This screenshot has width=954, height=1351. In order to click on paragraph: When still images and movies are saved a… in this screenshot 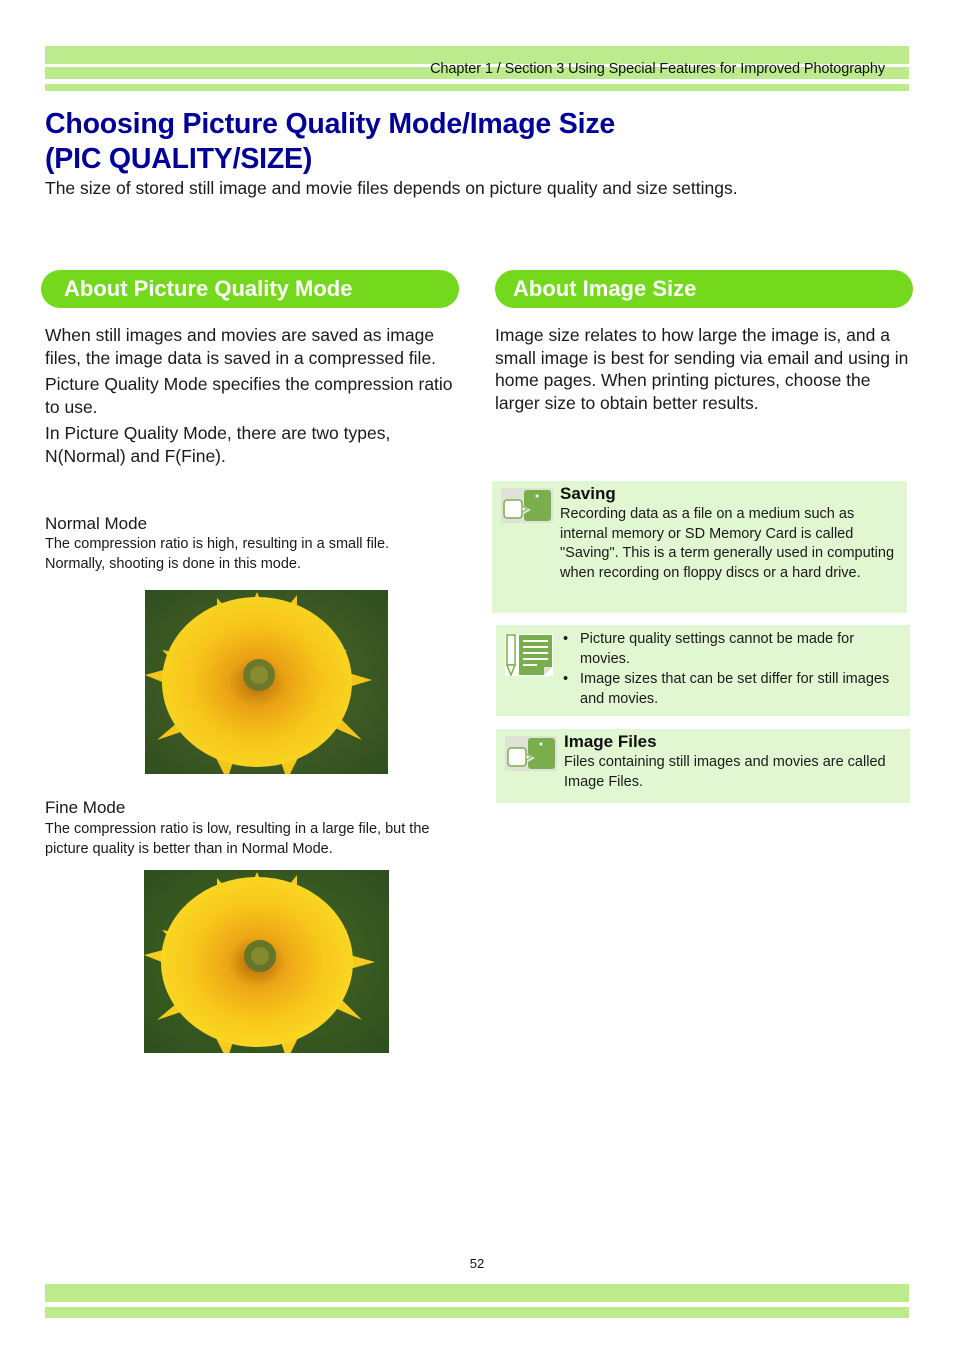, I will do `click(241, 346)`.